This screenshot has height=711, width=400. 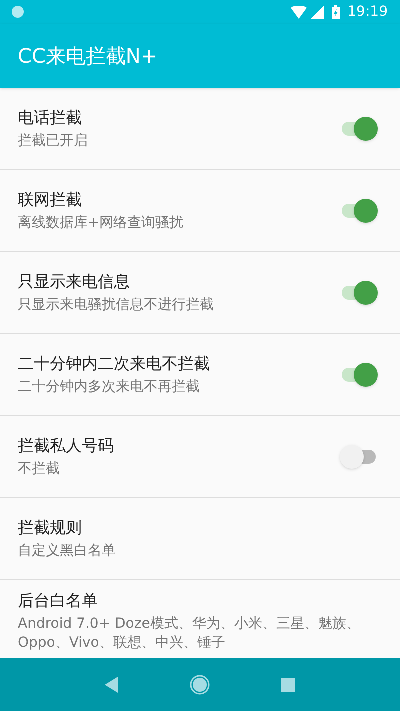 I want to click on setting-row: 只显示来电信息 只显示来电骚扰信息不进行拦截, so click(x=200, y=293).